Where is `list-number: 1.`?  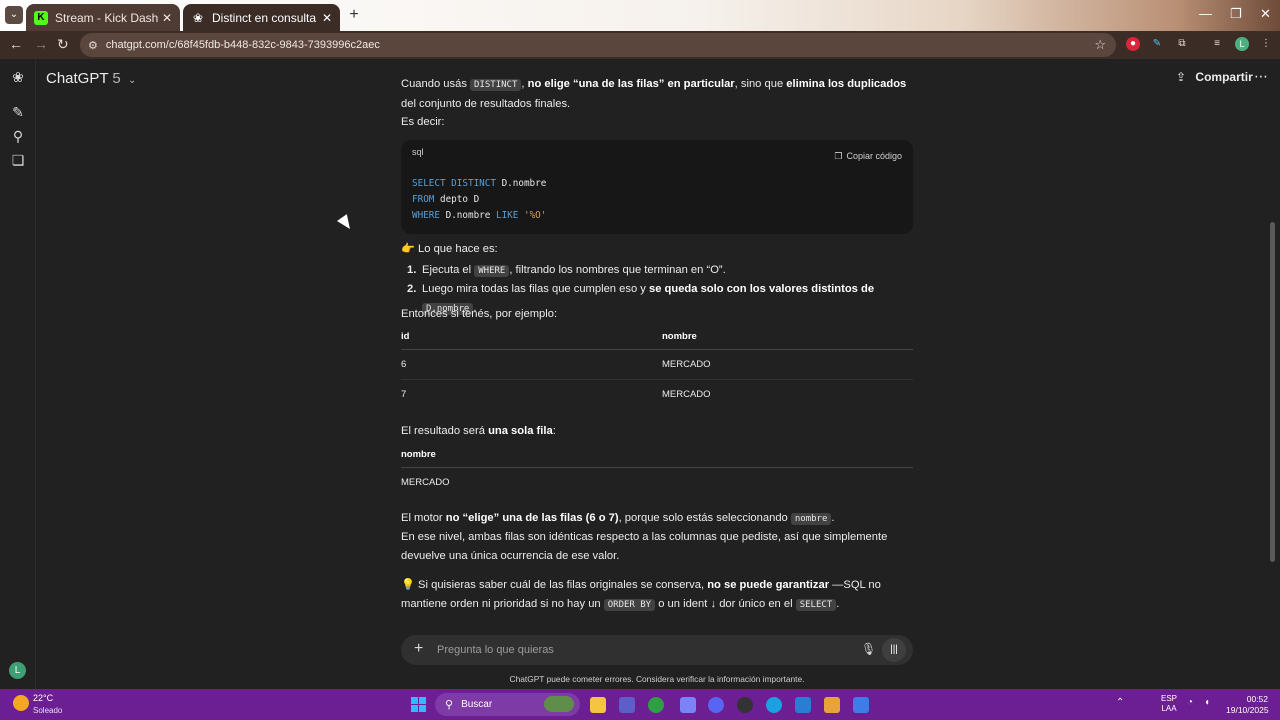 list-number: 1. is located at coordinates (412, 270).